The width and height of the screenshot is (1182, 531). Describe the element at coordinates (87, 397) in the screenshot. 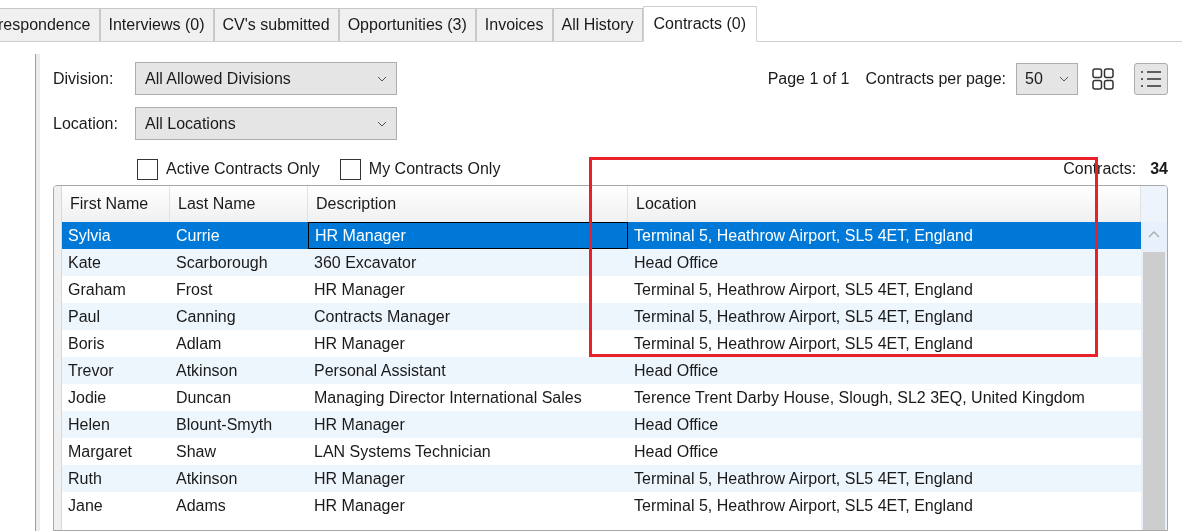

I see `table-cell-text: Jodie` at that location.